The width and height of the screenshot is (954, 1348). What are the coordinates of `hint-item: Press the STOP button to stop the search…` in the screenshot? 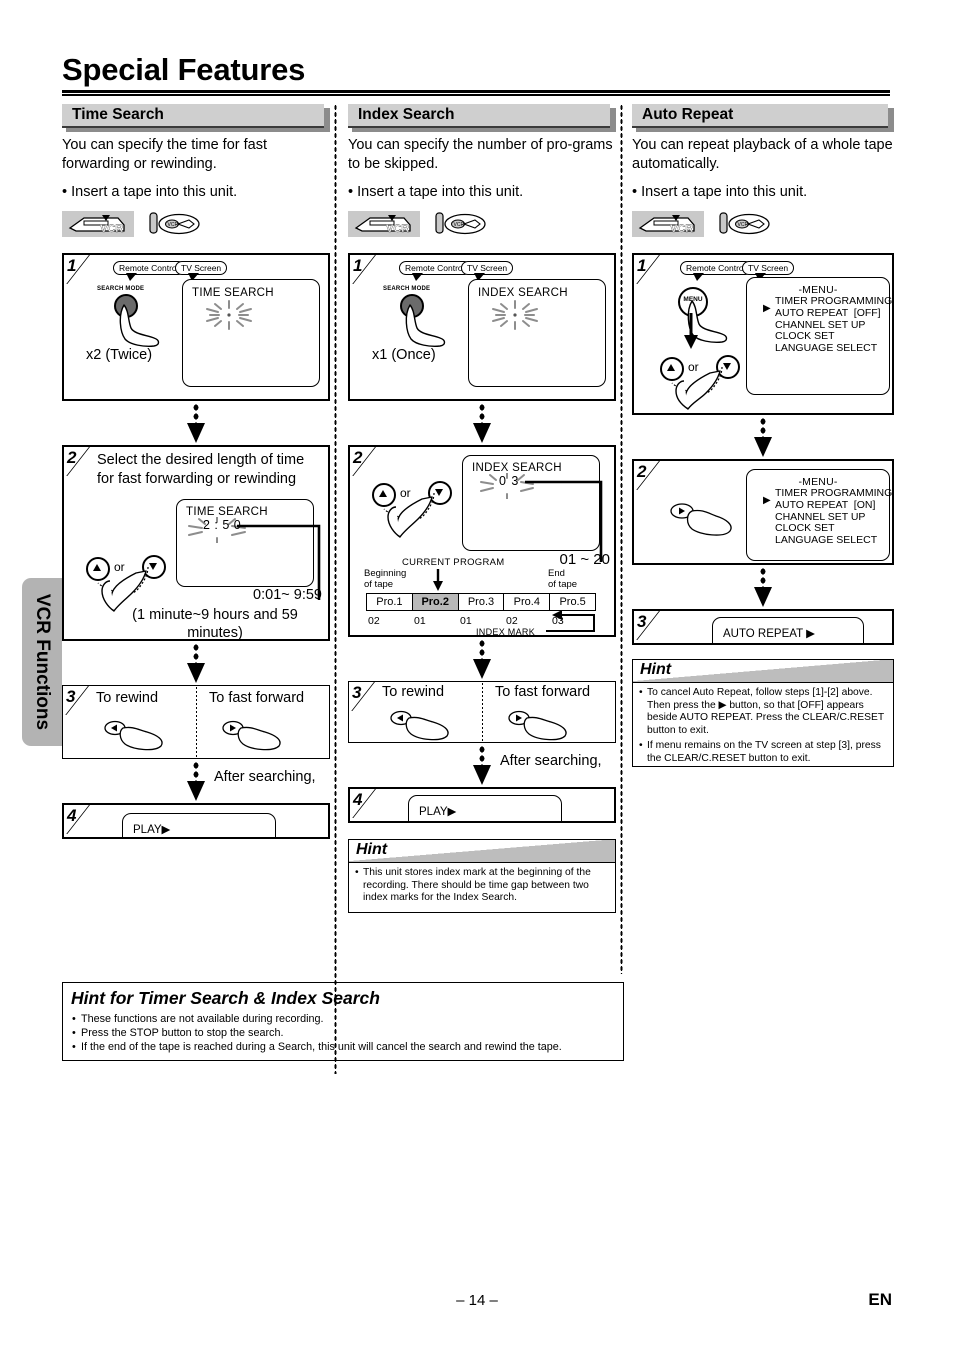 It's located at (343, 1033).